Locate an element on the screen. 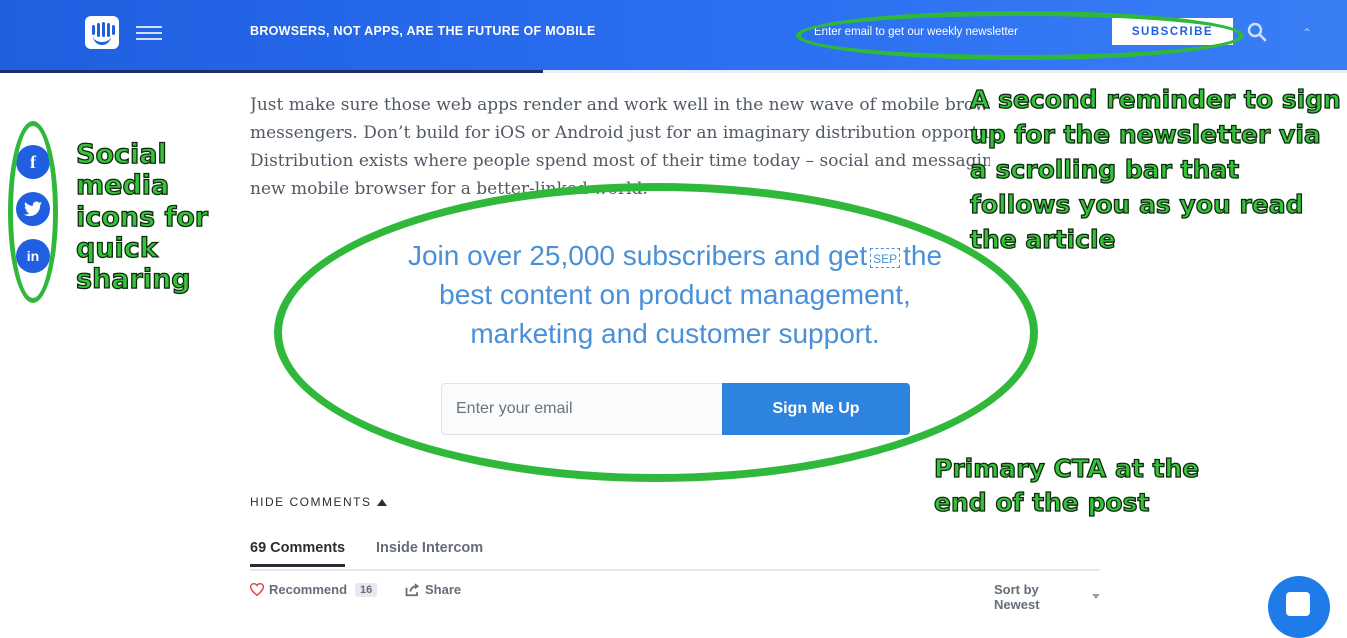 This screenshot has height=638, width=1347. sort-dropdown: Sort by Newest is located at coordinates (1047, 597).